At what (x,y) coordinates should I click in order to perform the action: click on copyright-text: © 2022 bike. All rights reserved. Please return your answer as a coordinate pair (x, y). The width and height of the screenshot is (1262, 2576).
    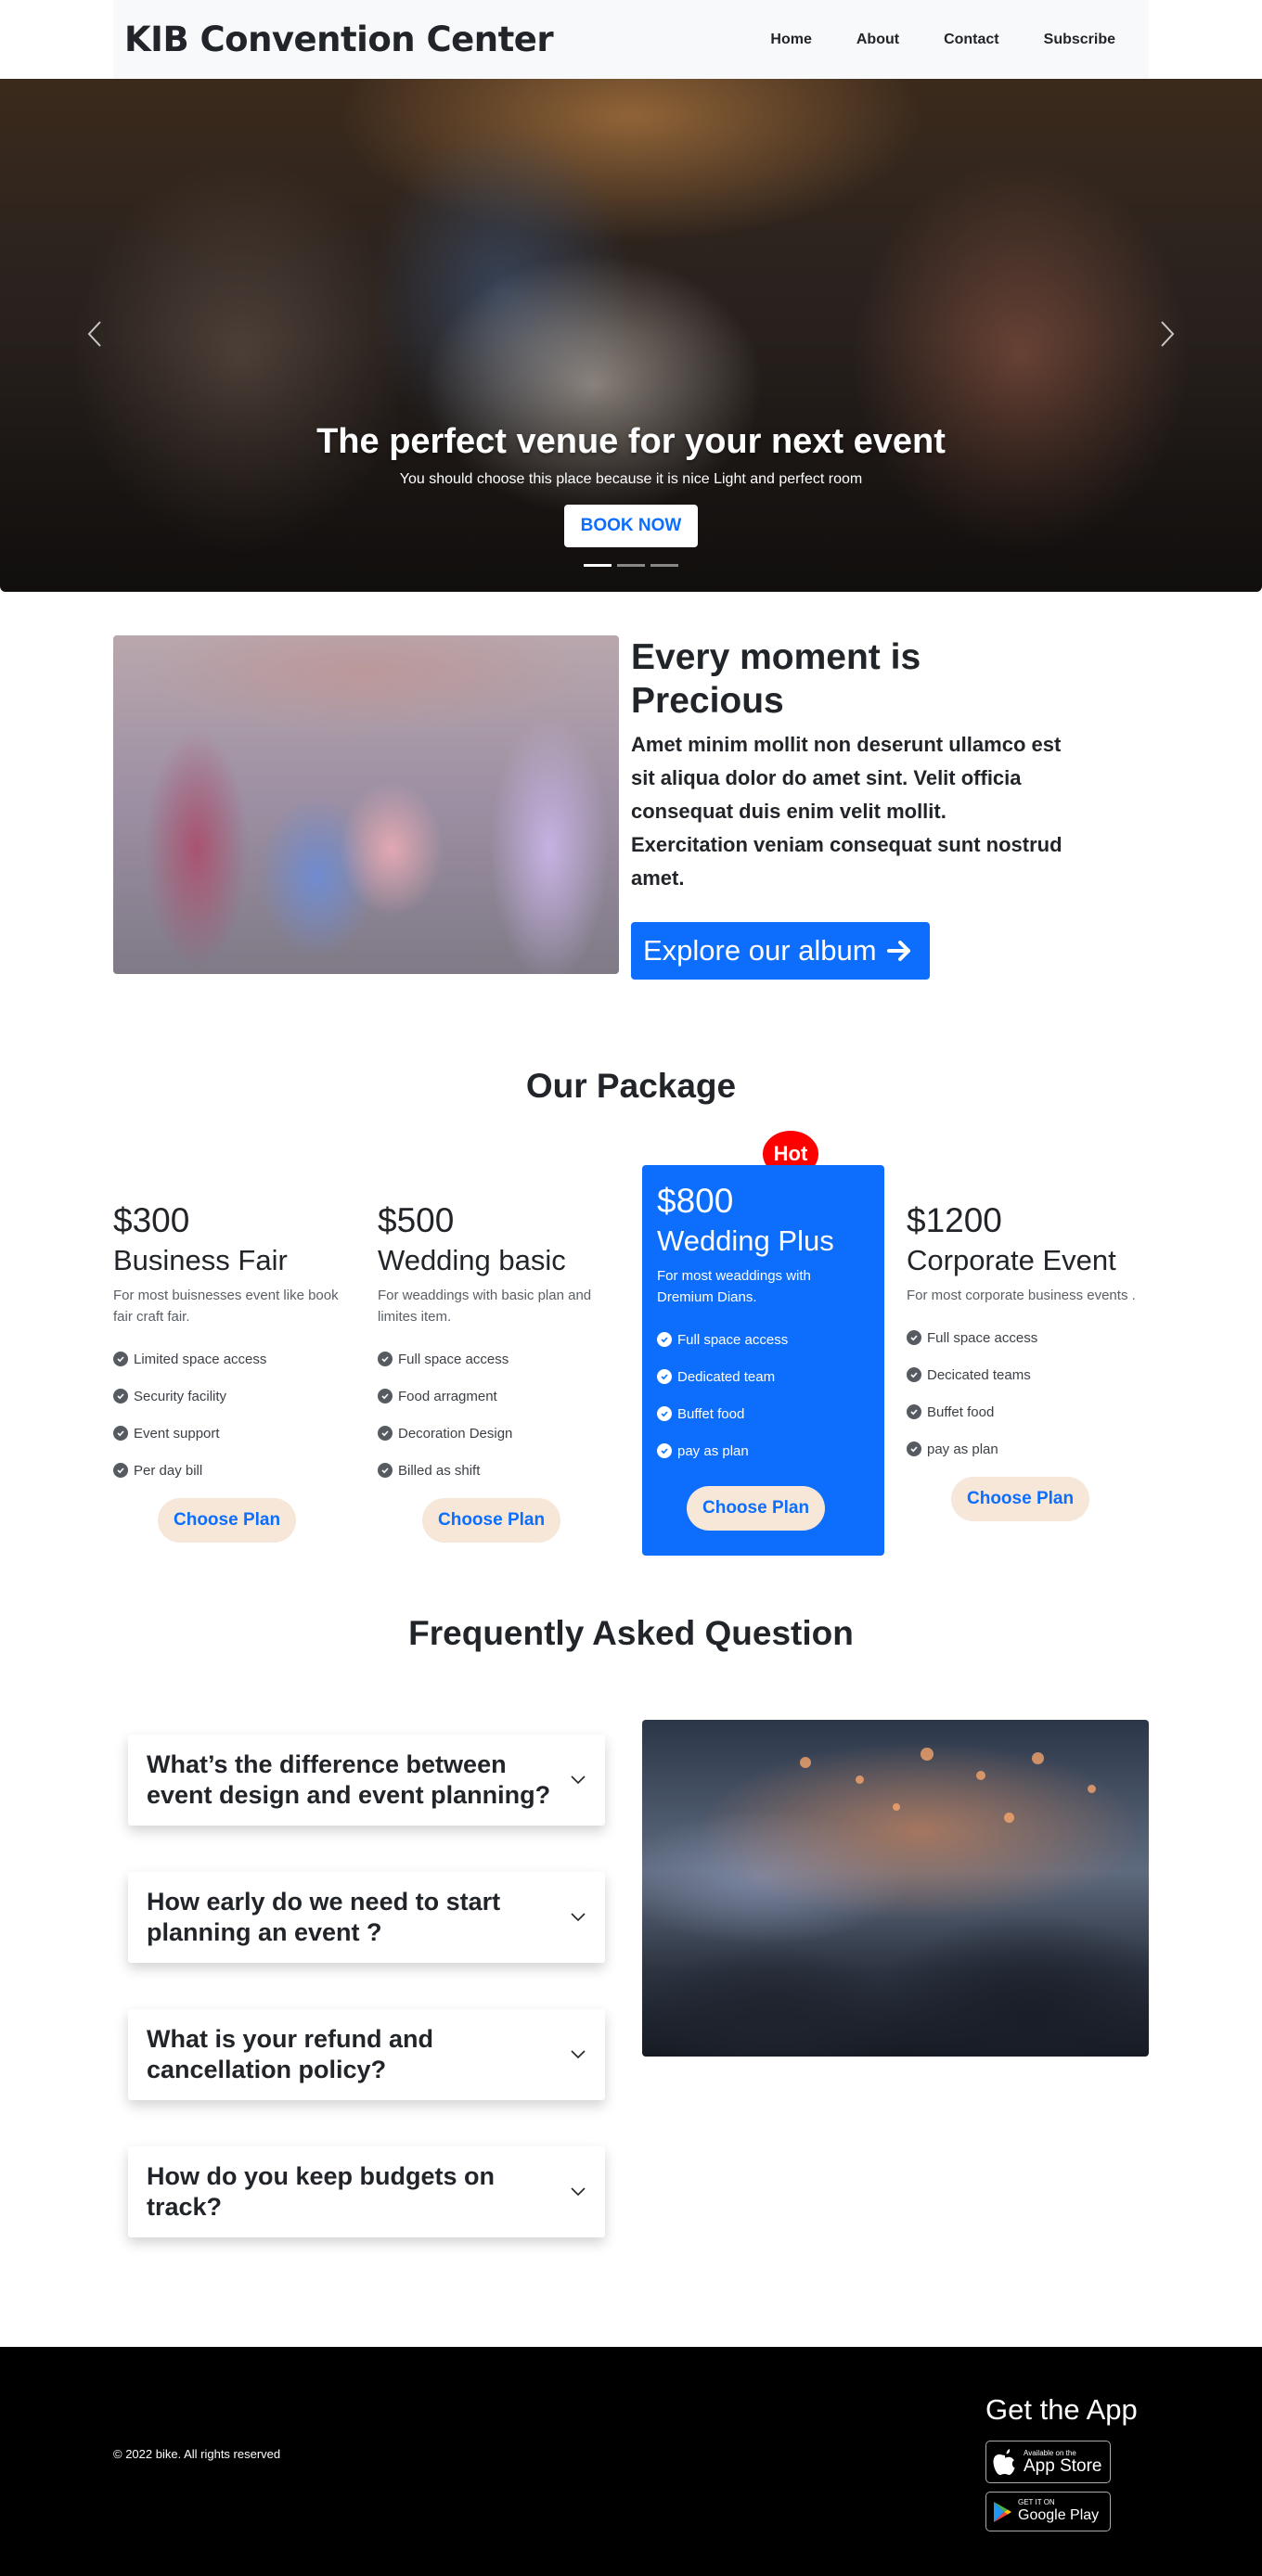
    Looking at the image, I should click on (197, 2454).